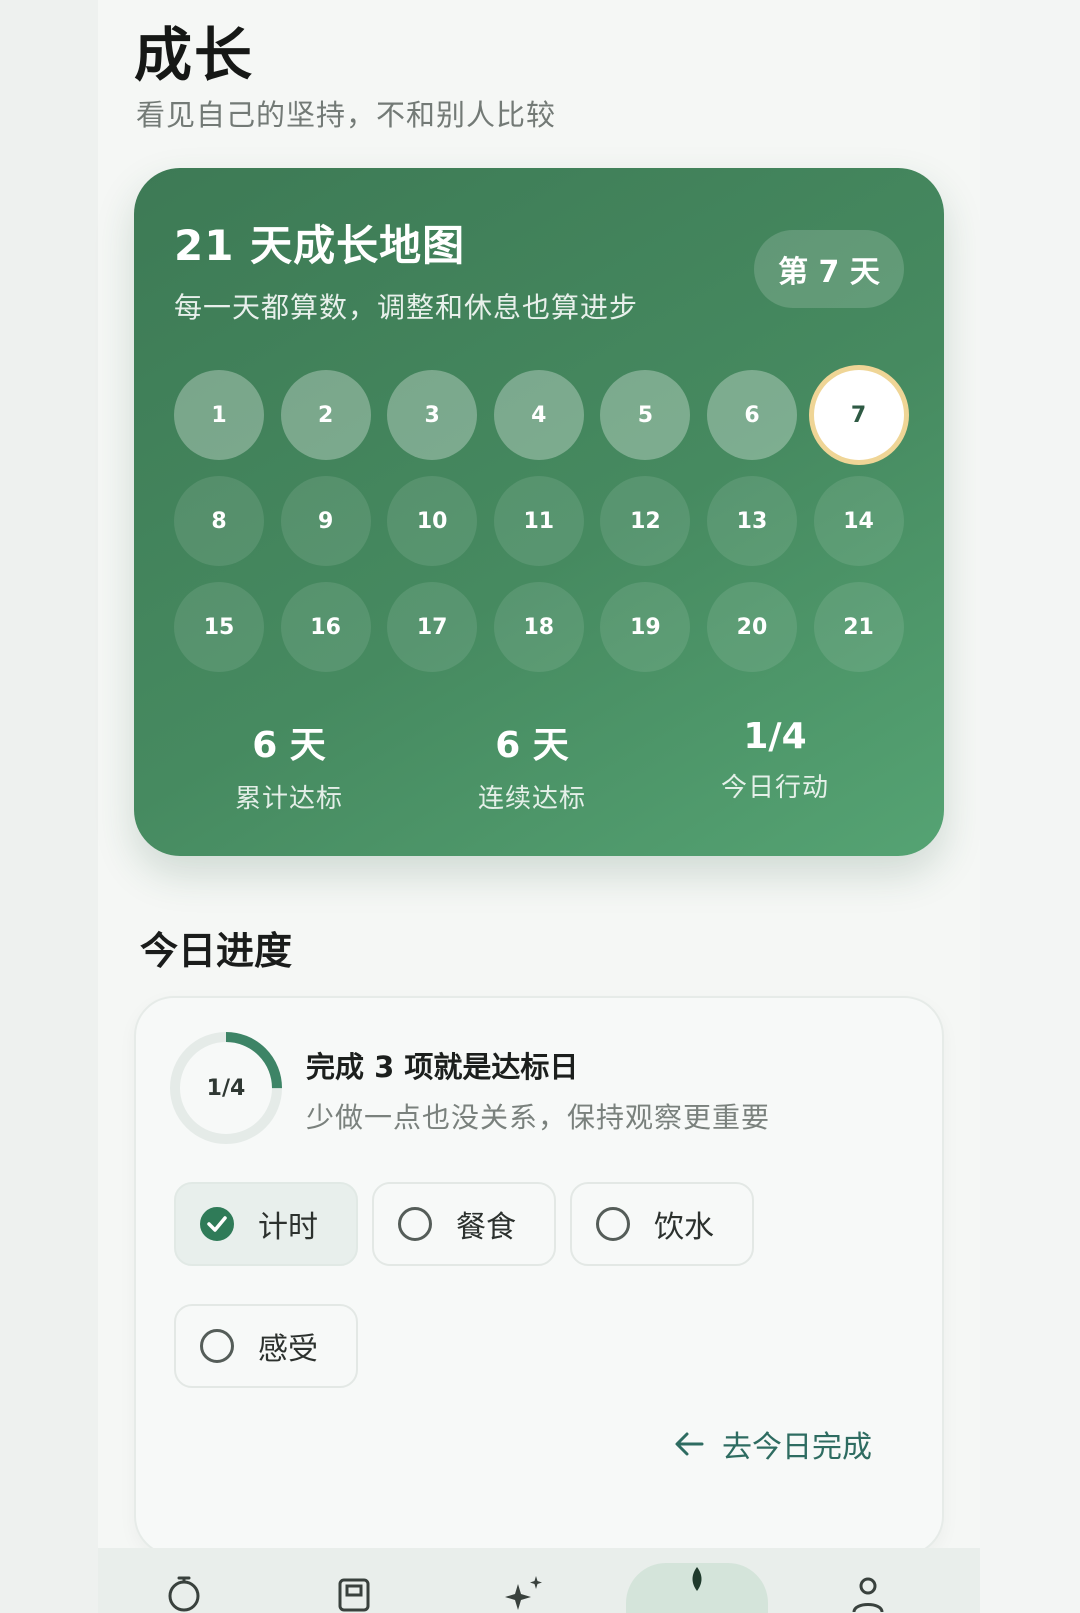  I want to click on bottom-nav, so click(539, 1580).